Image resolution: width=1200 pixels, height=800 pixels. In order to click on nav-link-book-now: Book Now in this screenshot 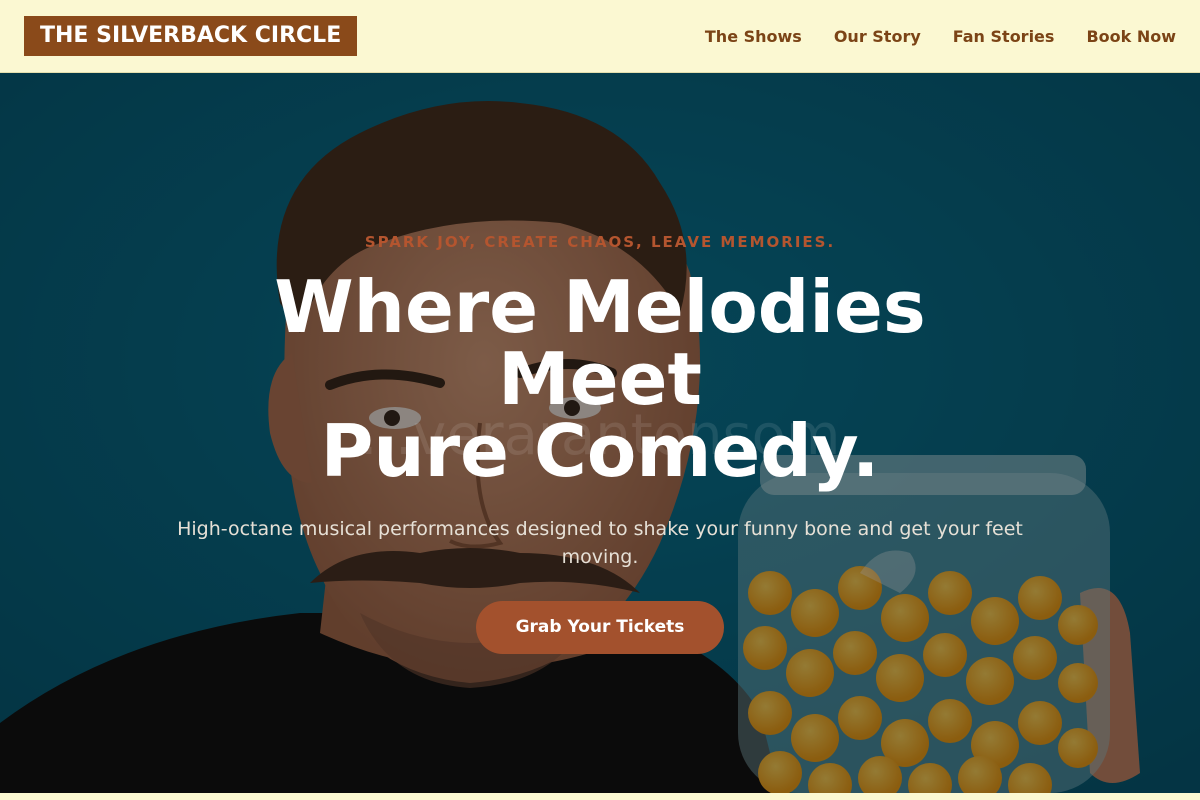, I will do `click(1131, 36)`.